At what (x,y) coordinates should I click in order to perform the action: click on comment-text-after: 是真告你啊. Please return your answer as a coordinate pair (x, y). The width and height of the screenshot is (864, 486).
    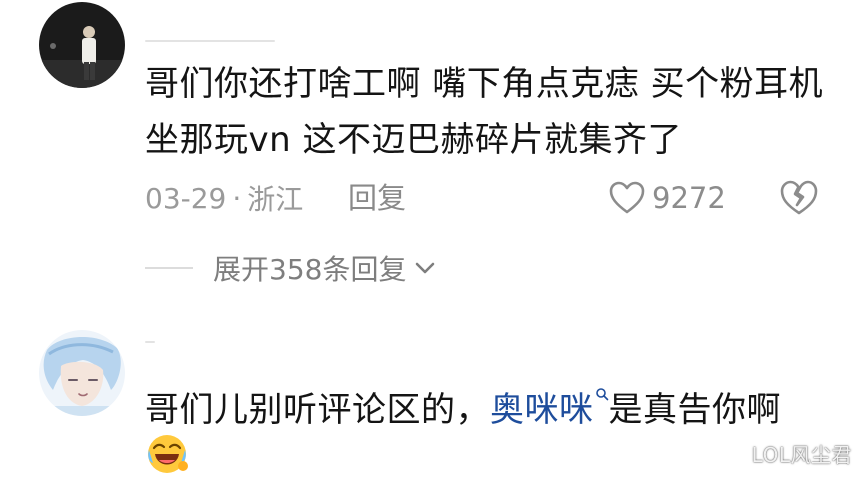
    Looking at the image, I should click on (694, 410).